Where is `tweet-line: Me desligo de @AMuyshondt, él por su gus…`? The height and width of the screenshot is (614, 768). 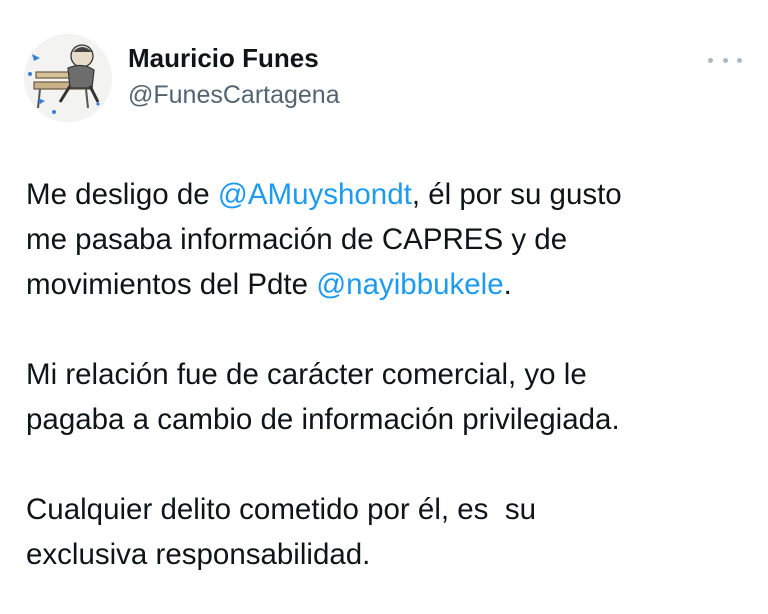
tweet-line: Me desligo de @AMuyshondt, él por su gus… is located at coordinates (386, 194).